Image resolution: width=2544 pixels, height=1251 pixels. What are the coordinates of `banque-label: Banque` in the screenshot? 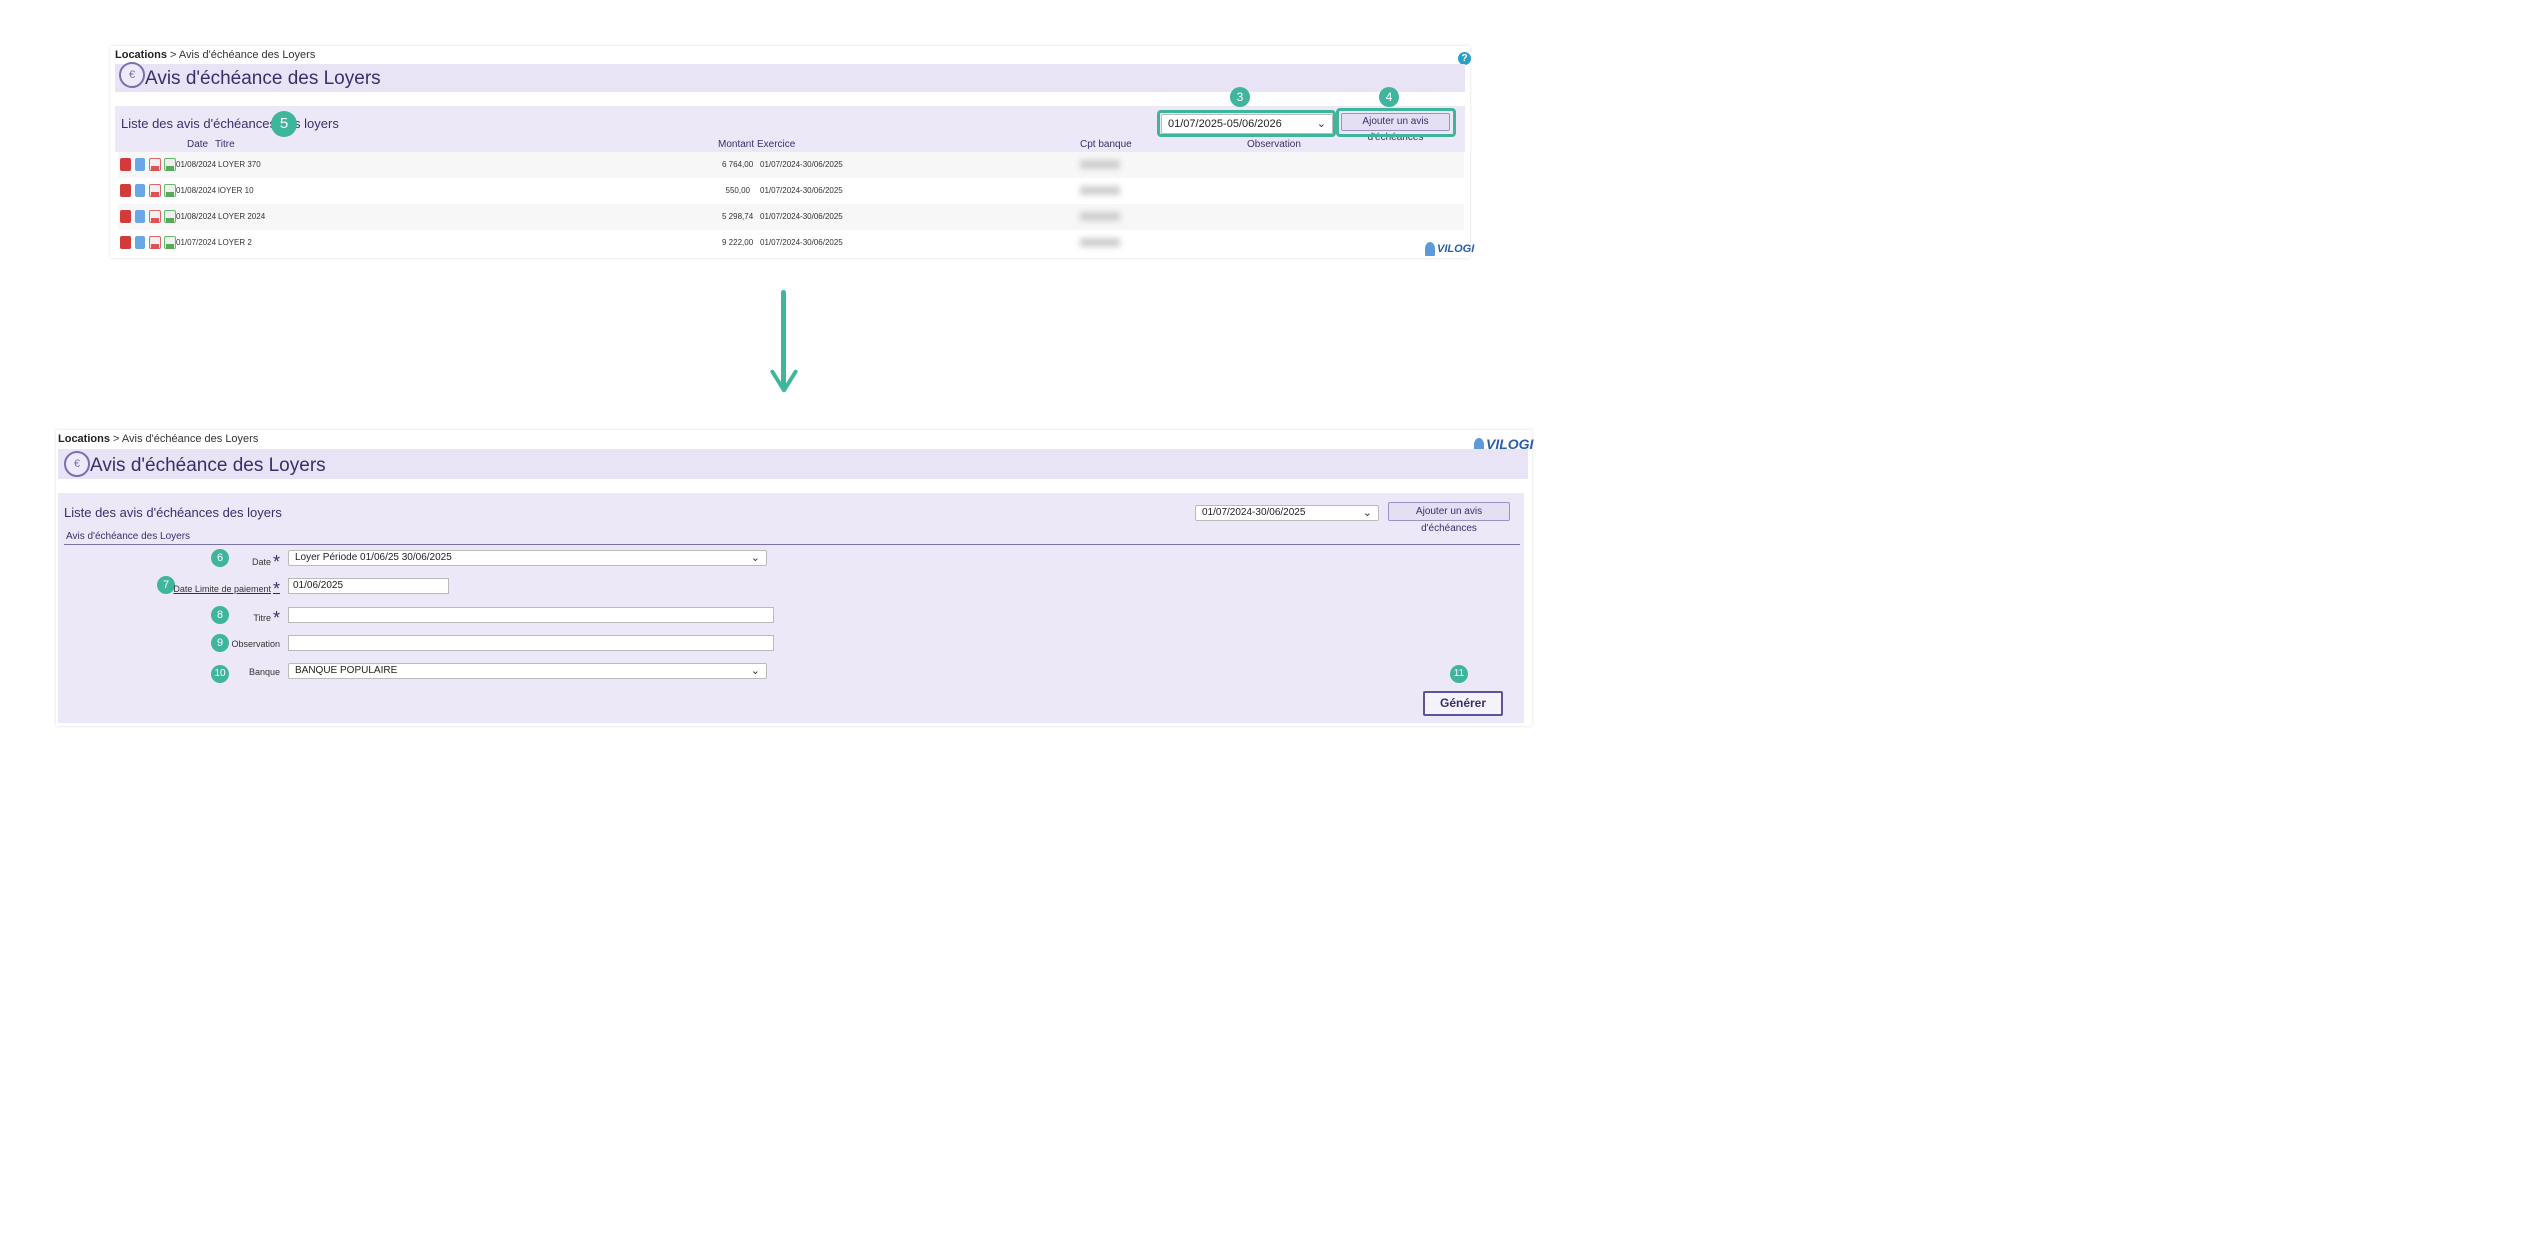 It's located at (264, 672).